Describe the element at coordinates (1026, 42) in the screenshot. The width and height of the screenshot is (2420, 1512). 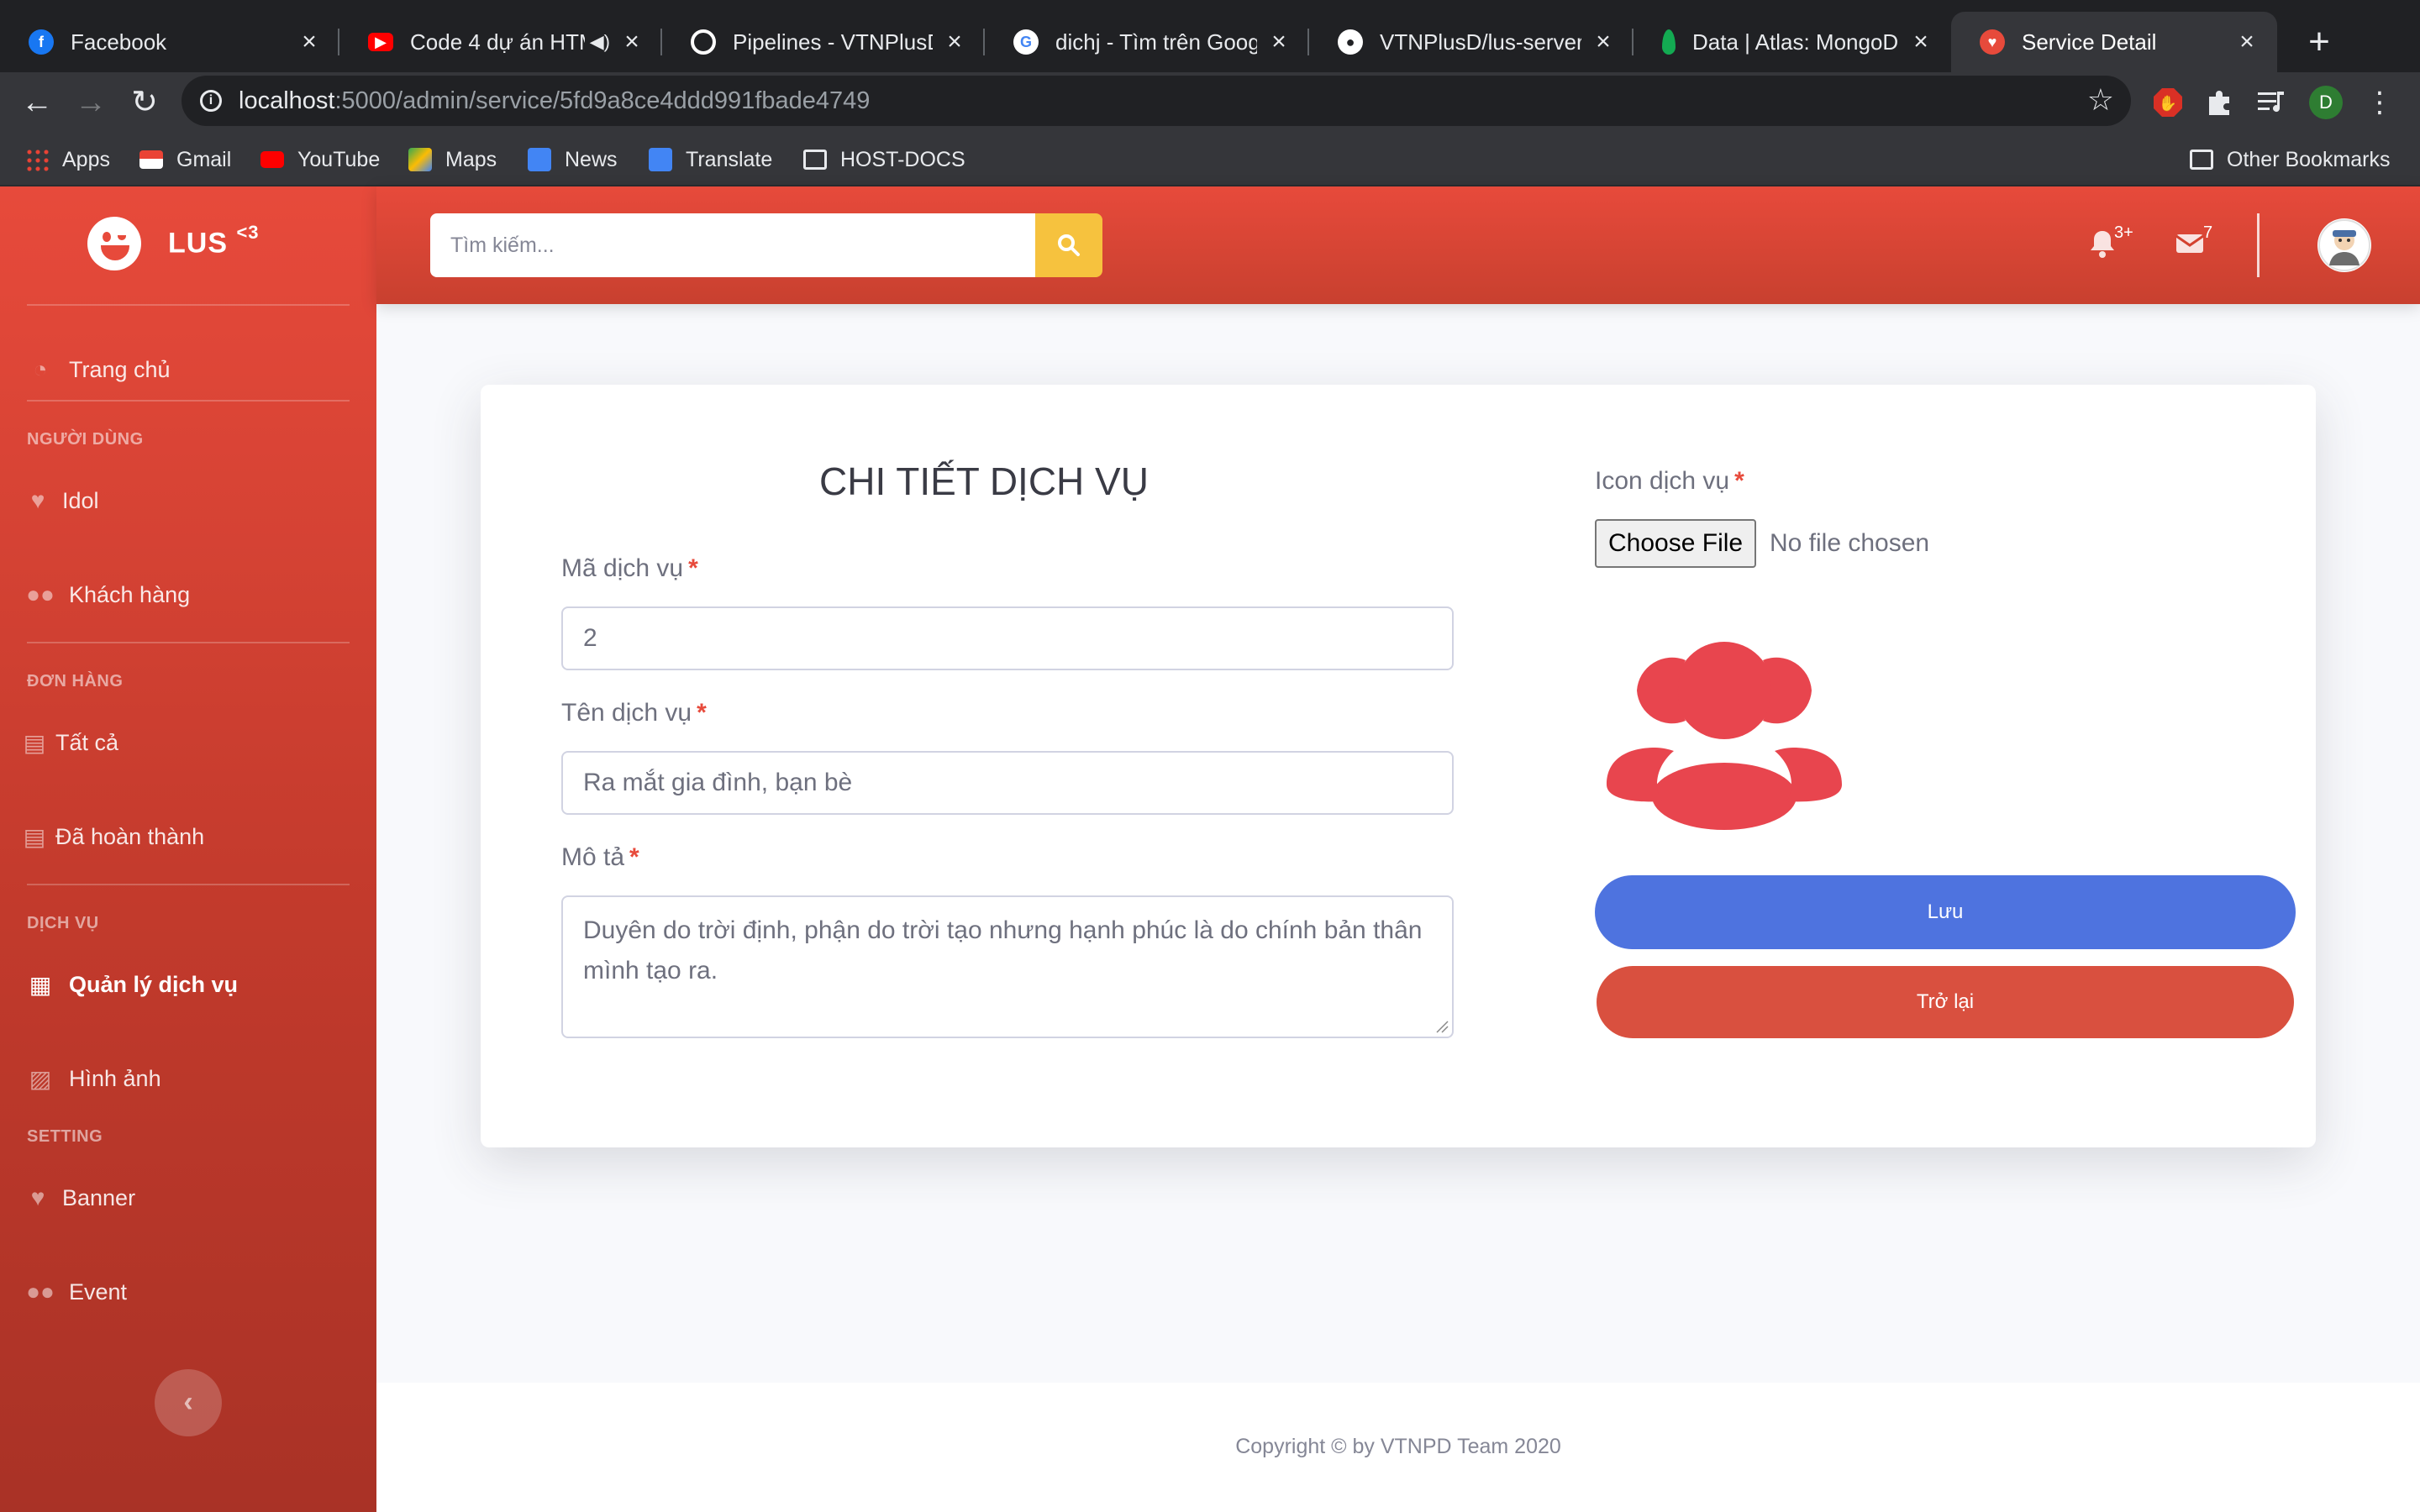
I see `google-icon: G` at that location.